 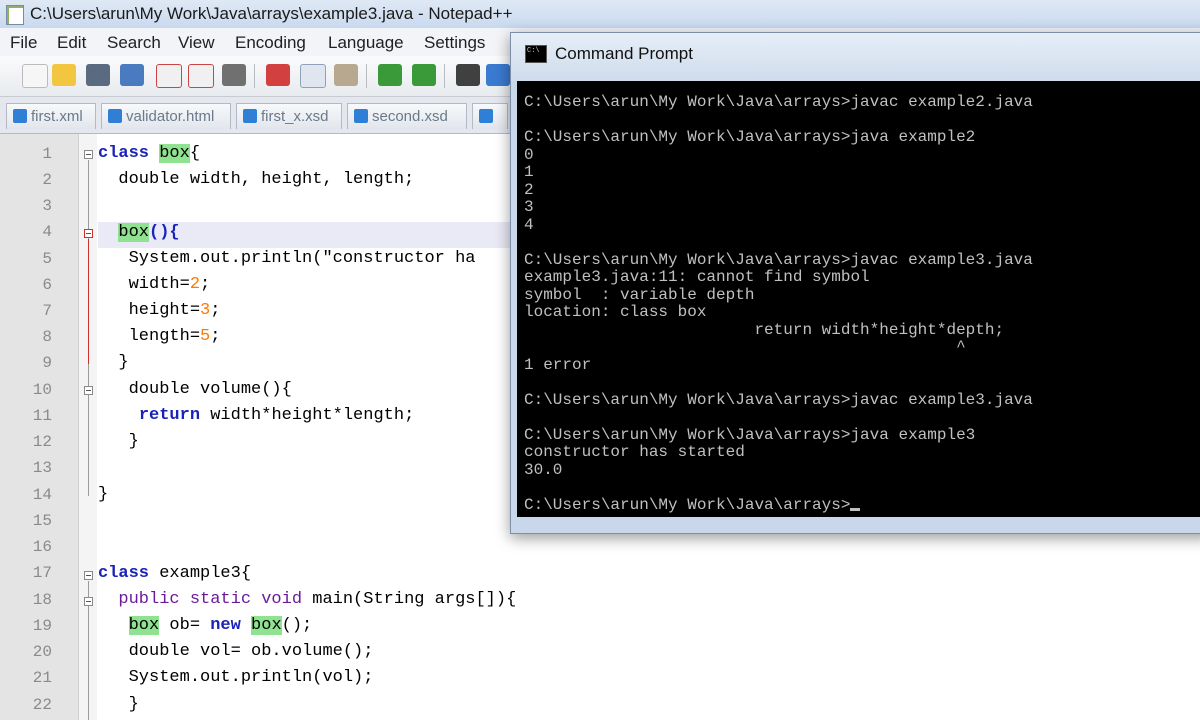 I want to click on menu-file: File, so click(x=23, y=43).